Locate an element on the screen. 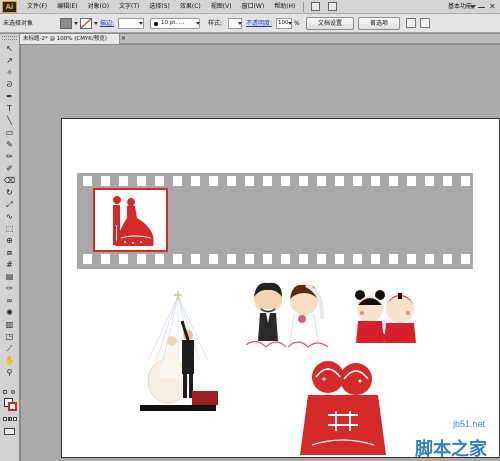 This screenshot has width=500, height=461. column-graph-icon: ▥ is located at coordinates (9, 325).